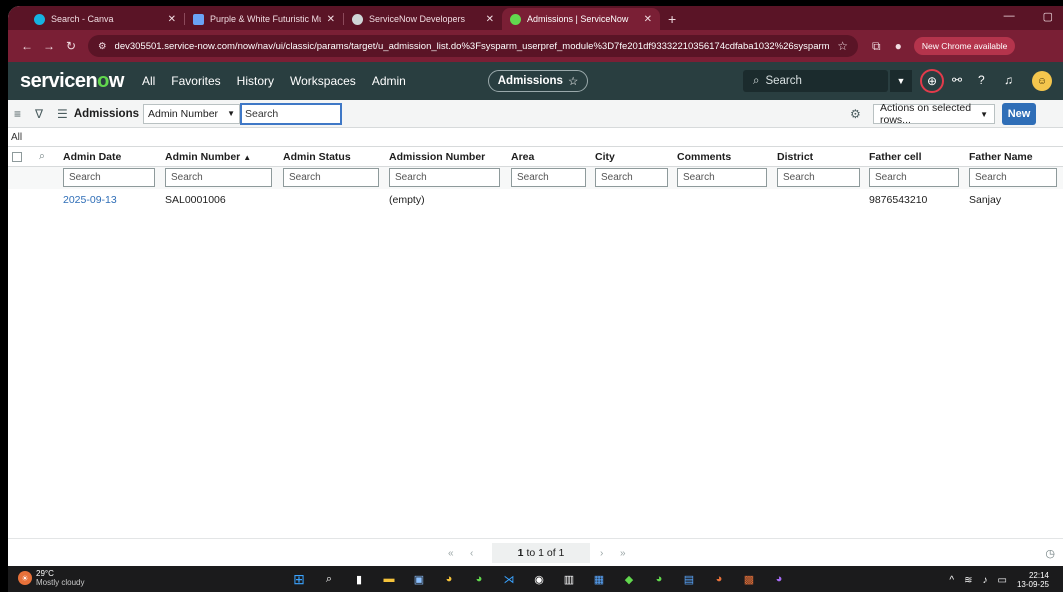 The width and height of the screenshot is (1063, 592). Describe the element at coordinates (1019, 114) in the screenshot. I see `new-button: New` at that location.